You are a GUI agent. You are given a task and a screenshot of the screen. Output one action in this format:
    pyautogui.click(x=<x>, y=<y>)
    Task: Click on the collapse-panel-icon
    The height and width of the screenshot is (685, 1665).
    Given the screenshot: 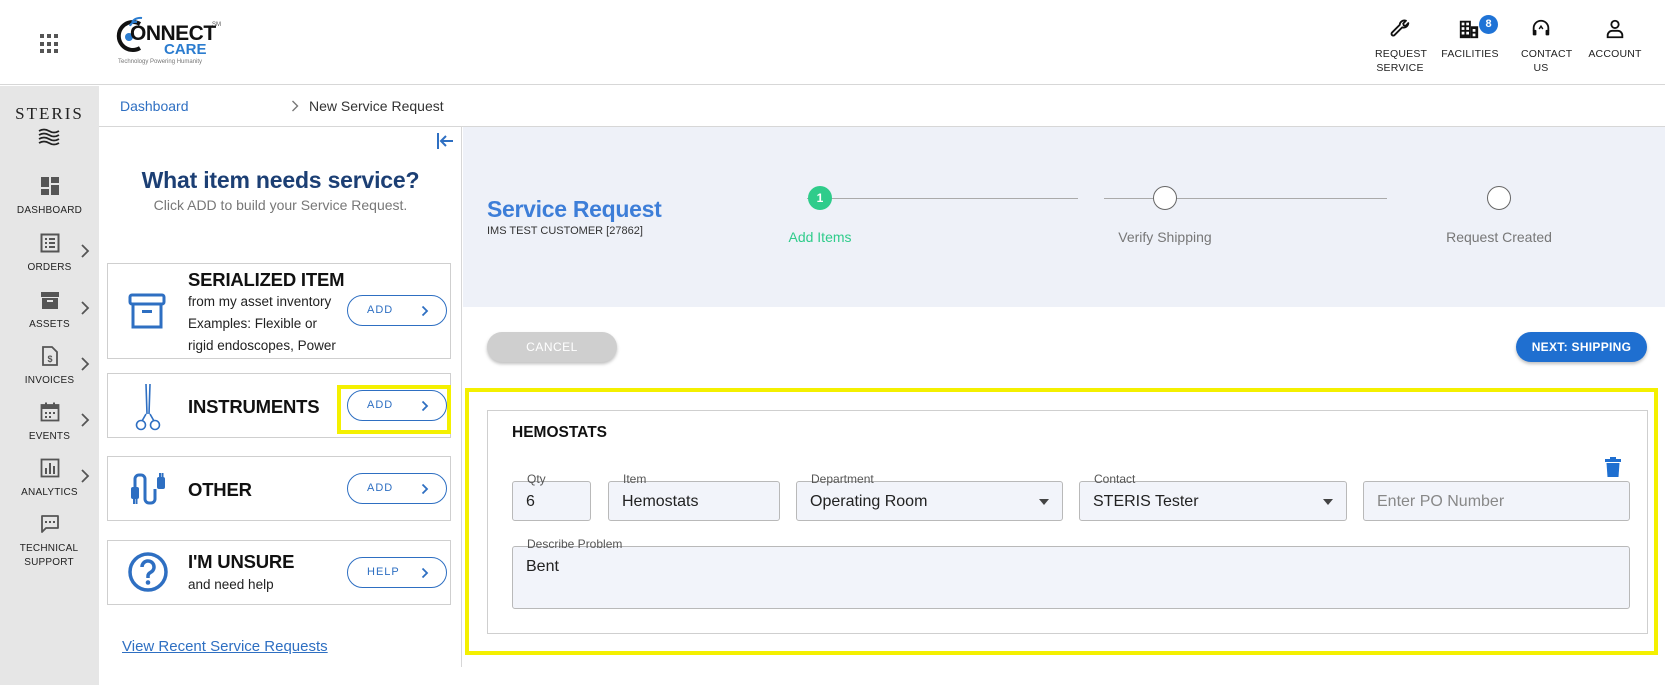 What is the action you would take?
    pyautogui.click(x=445, y=141)
    